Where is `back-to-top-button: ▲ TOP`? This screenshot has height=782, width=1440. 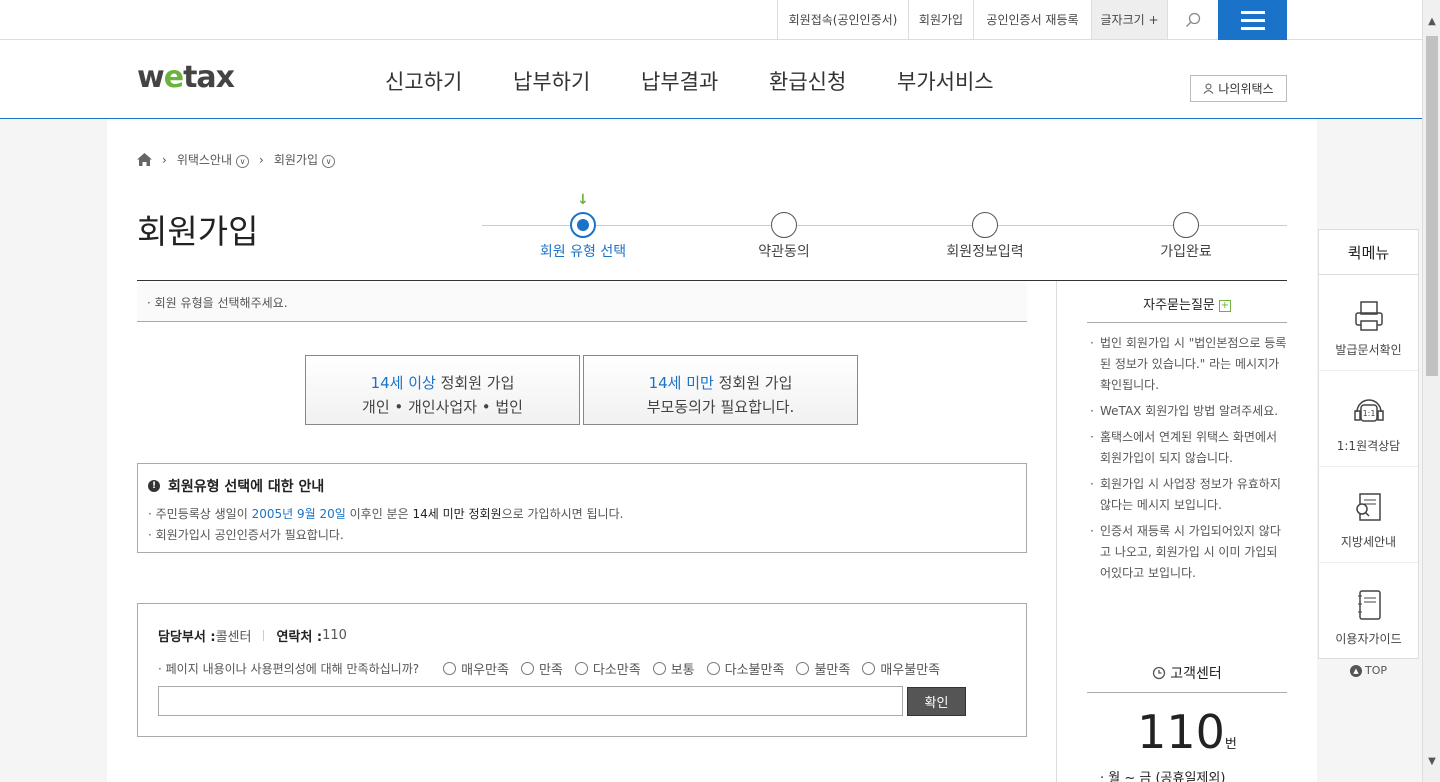
back-to-top-button: ▲ TOP is located at coordinates (1368, 670).